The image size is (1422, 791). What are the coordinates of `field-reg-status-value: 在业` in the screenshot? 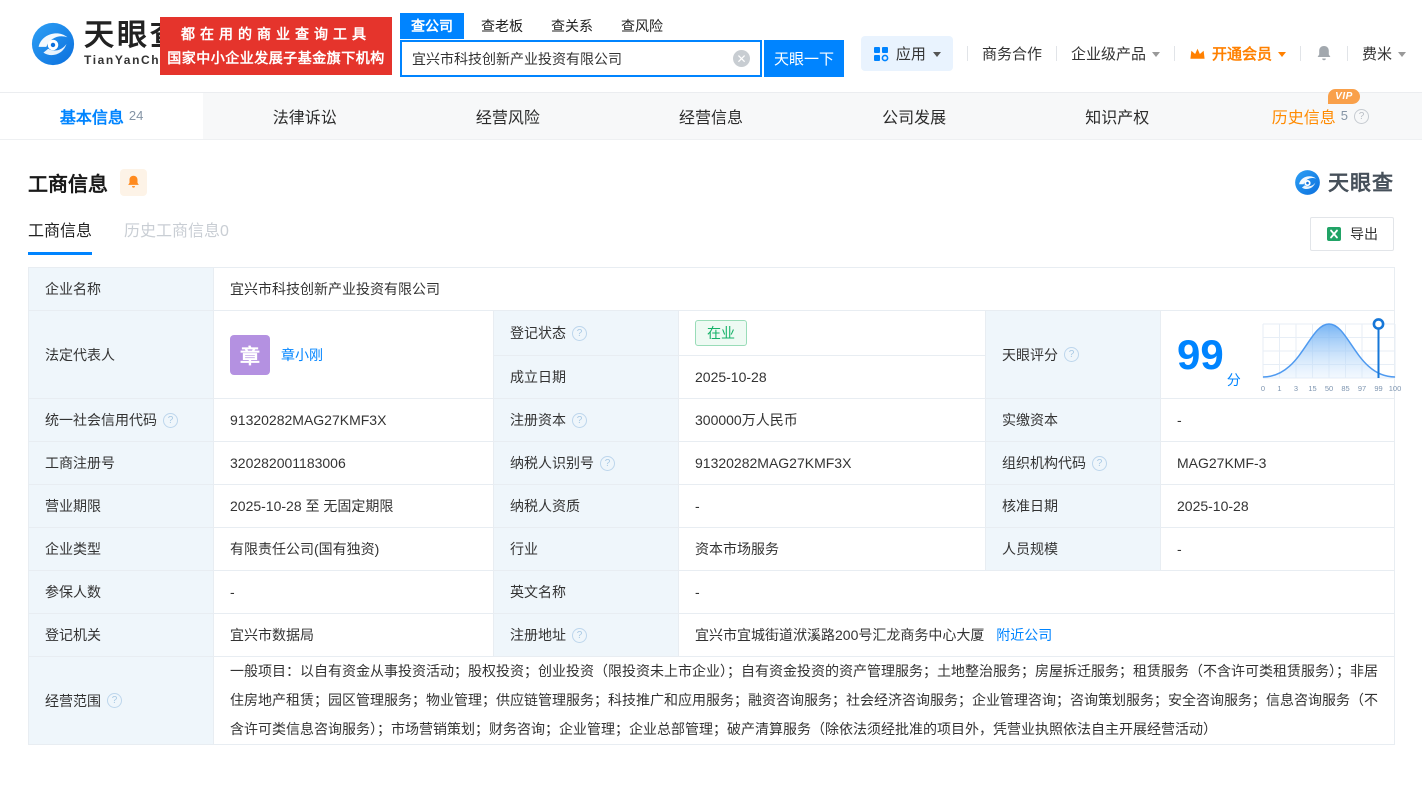 It's located at (832, 333).